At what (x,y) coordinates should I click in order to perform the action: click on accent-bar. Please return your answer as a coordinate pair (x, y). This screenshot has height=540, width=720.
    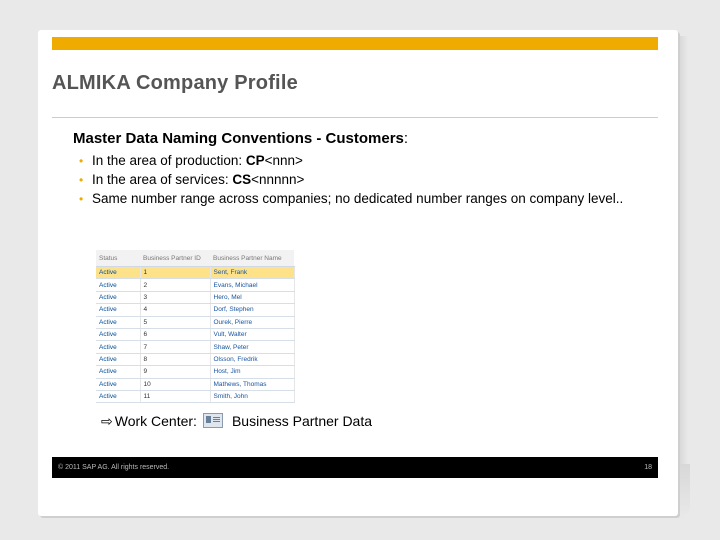
    Looking at the image, I should click on (355, 43).